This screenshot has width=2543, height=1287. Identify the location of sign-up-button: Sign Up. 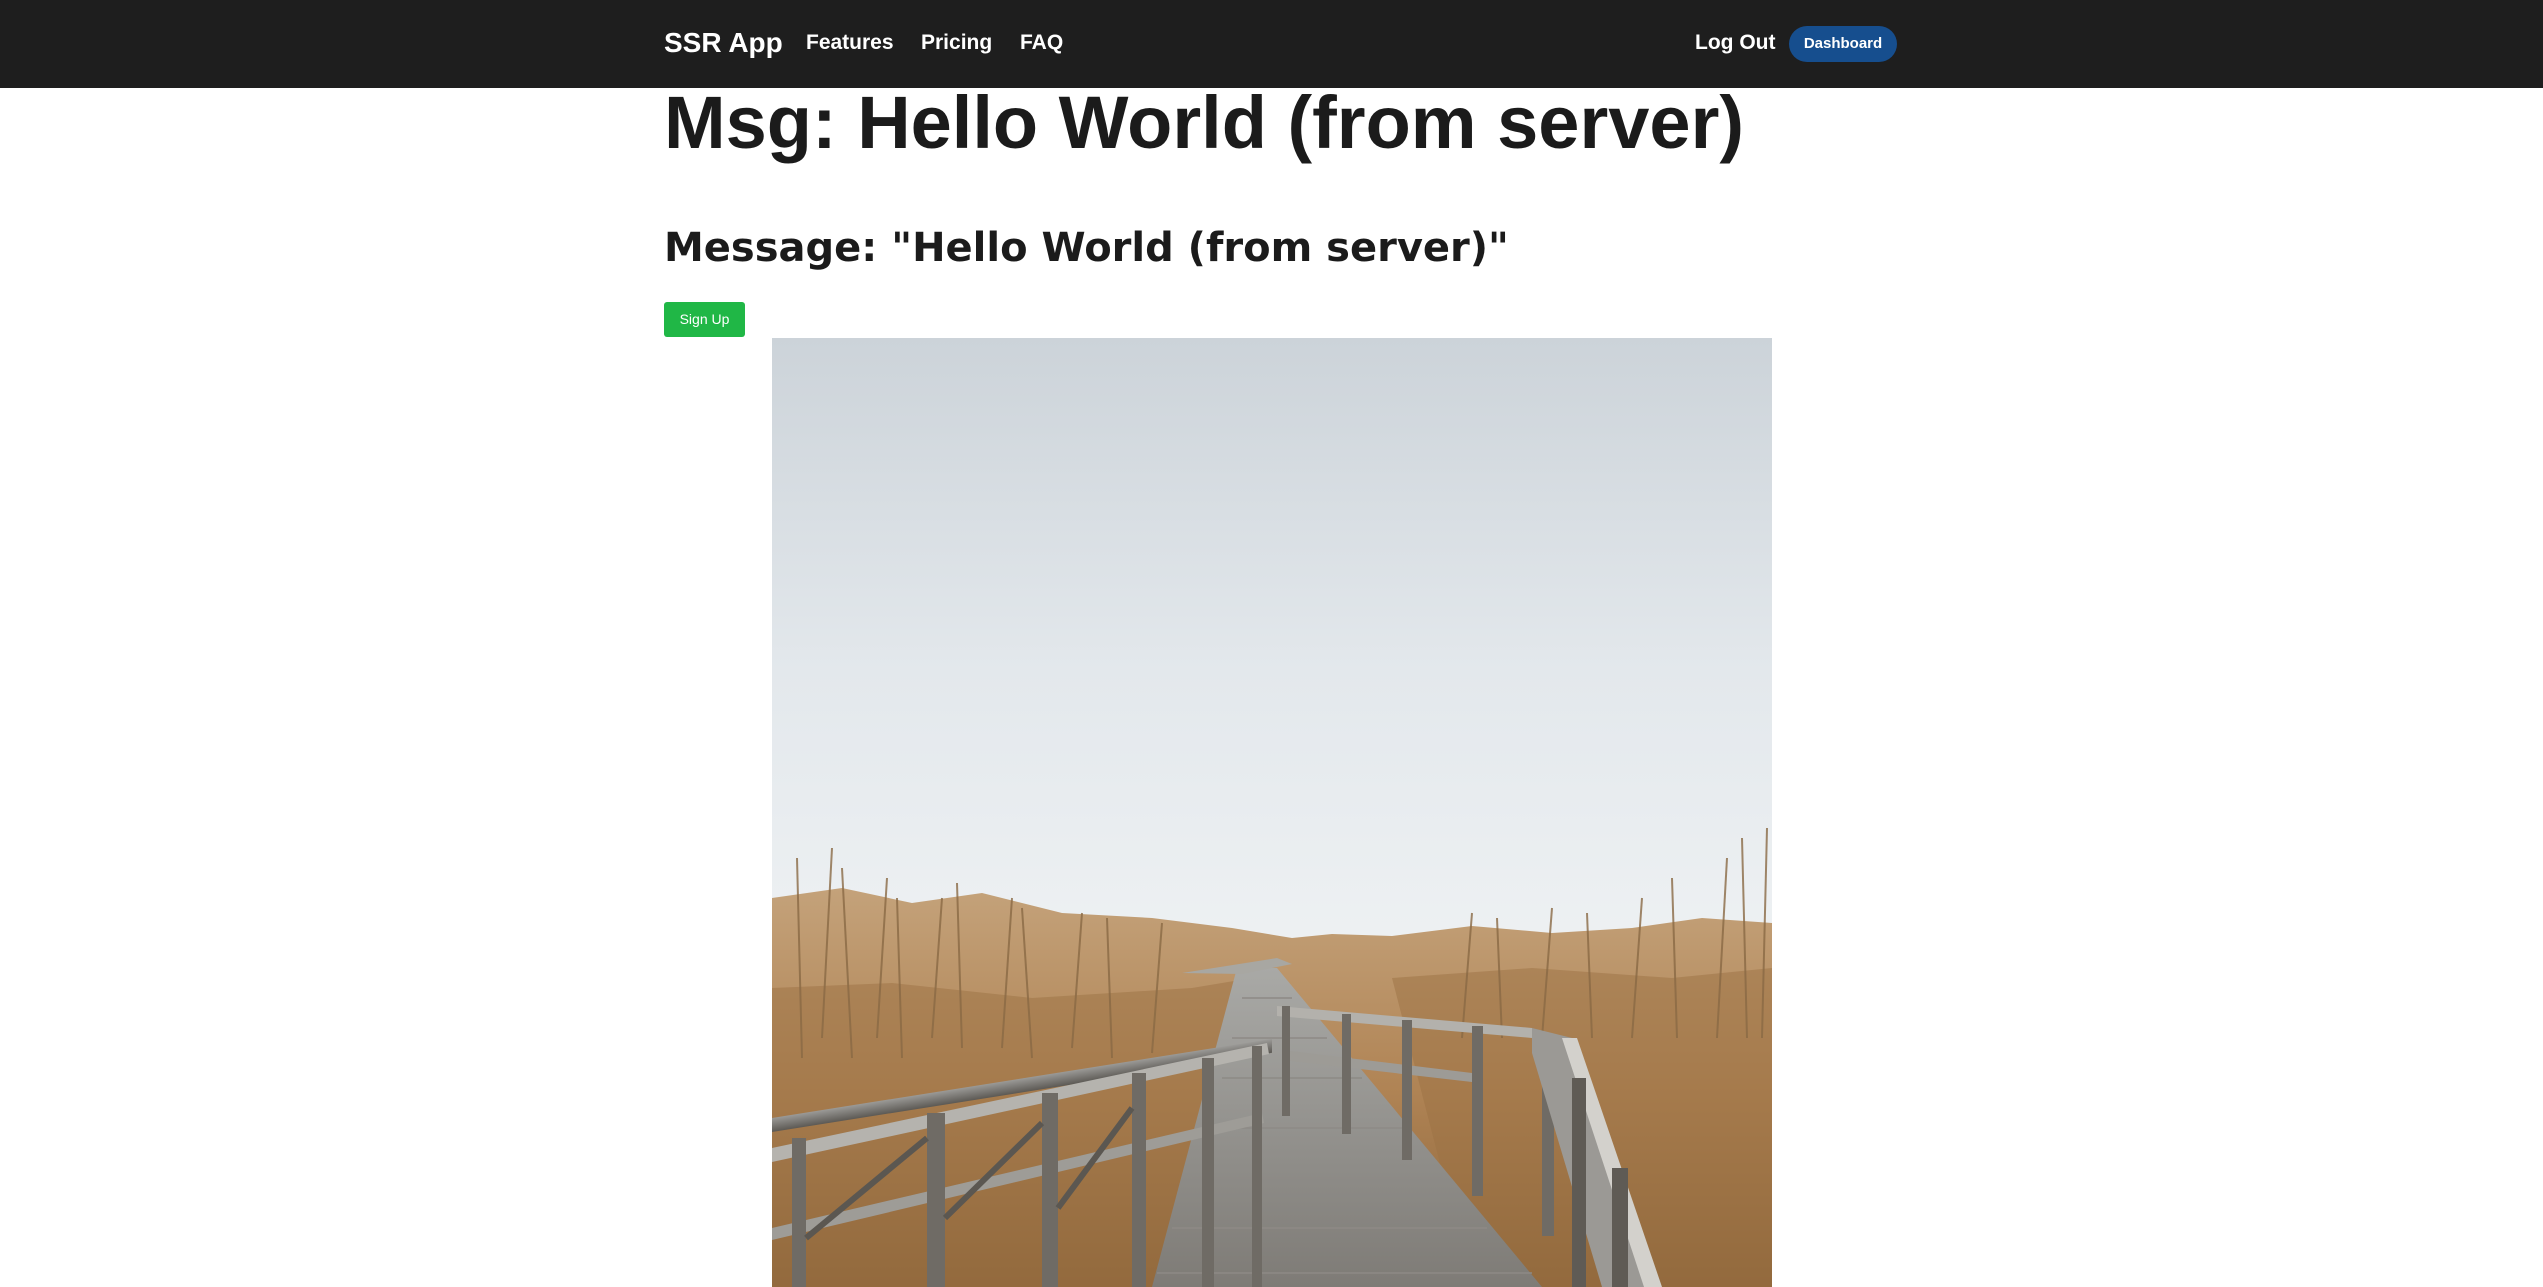
(704, 319).